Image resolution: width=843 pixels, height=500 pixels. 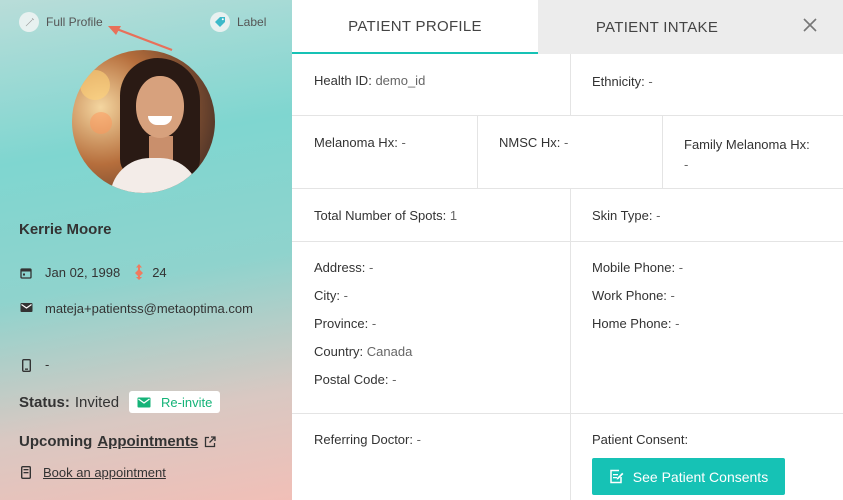 What do you see at coordinates (706, 215) in the screenshot?
I see `skin-type-cell: Skin Type: -` at bounding box center [706, 215].